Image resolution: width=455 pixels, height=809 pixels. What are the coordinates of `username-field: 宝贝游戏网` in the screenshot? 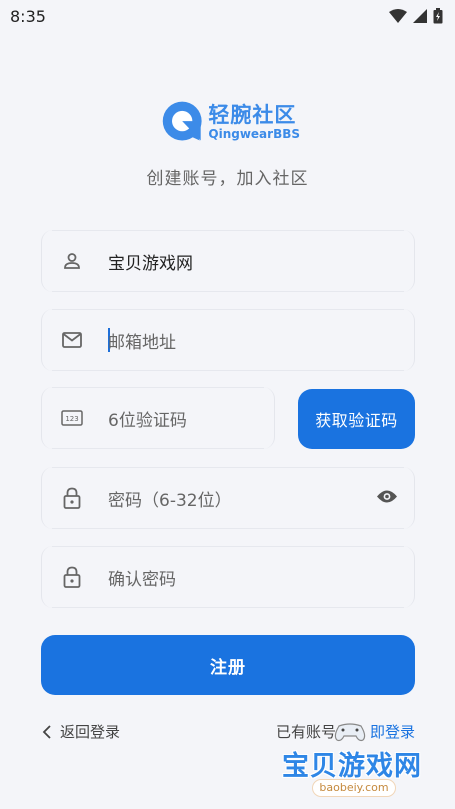 It's located at (228, 261).